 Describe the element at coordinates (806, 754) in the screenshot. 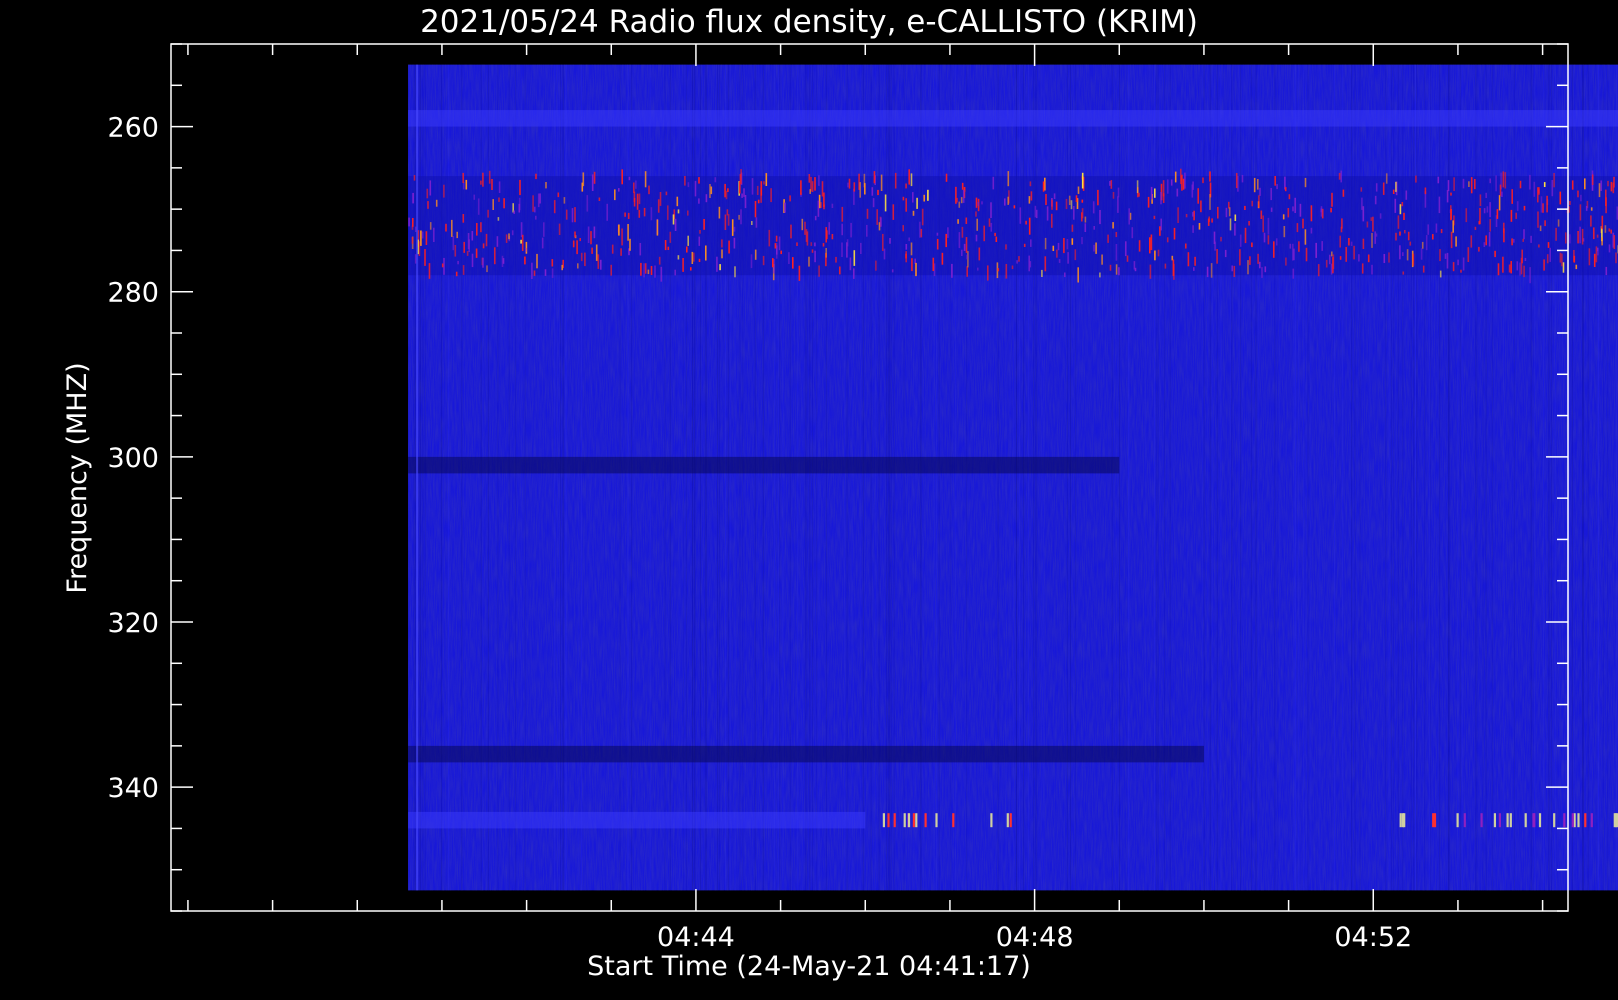

I see `dark-band` at that location.